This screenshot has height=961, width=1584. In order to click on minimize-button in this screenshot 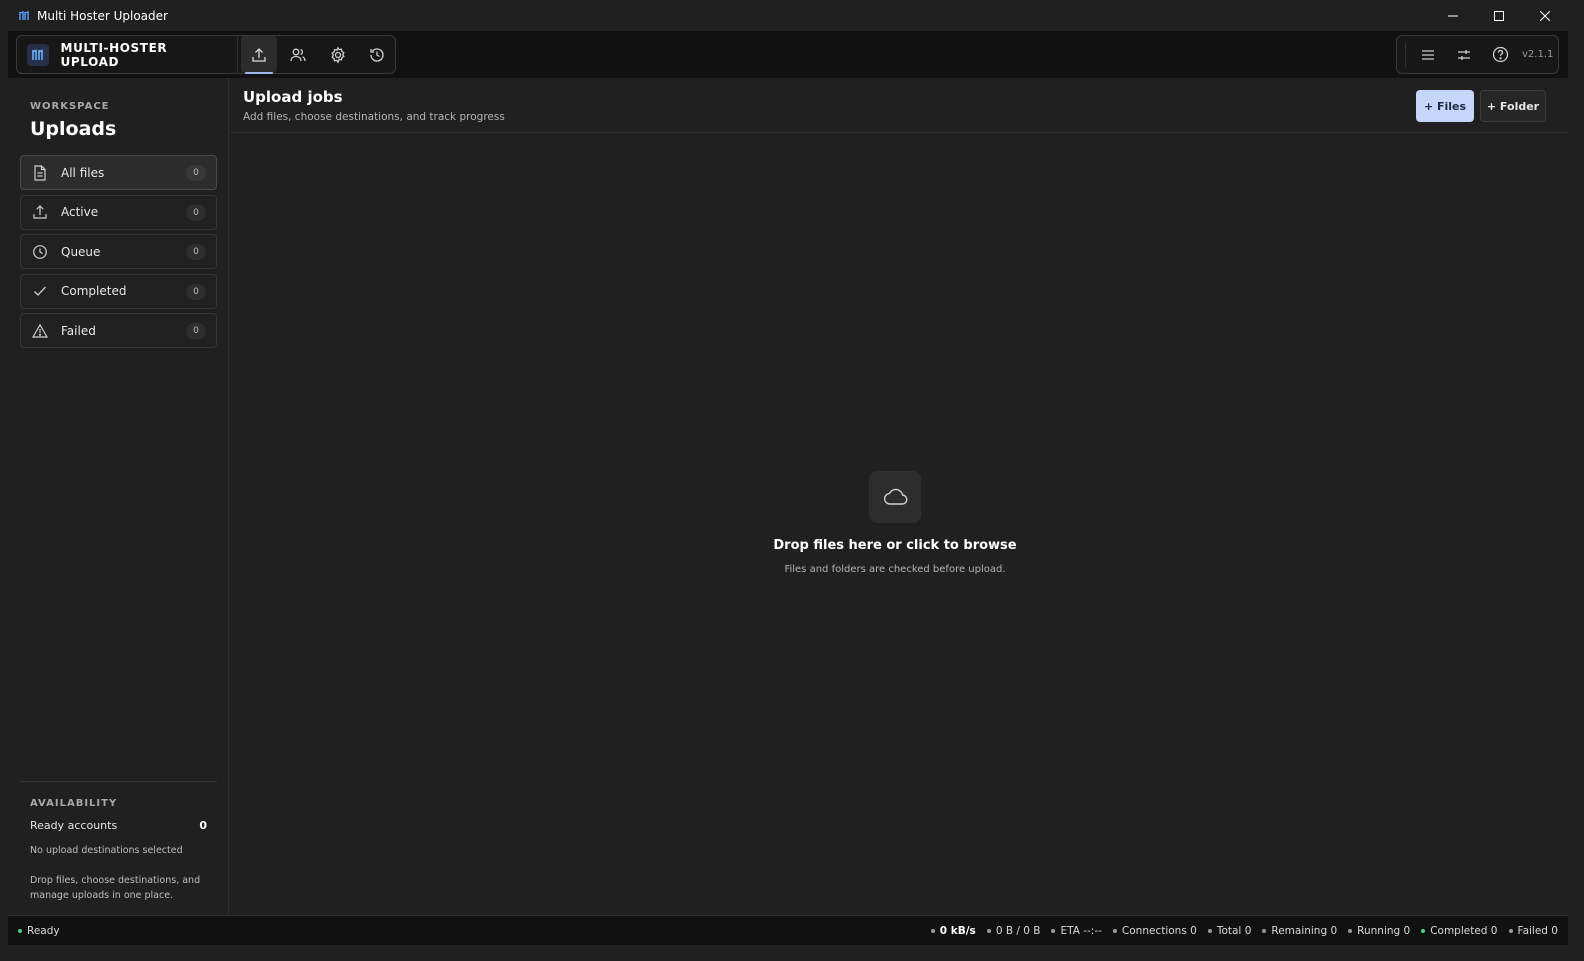, I will do `click(1453, 15)`.